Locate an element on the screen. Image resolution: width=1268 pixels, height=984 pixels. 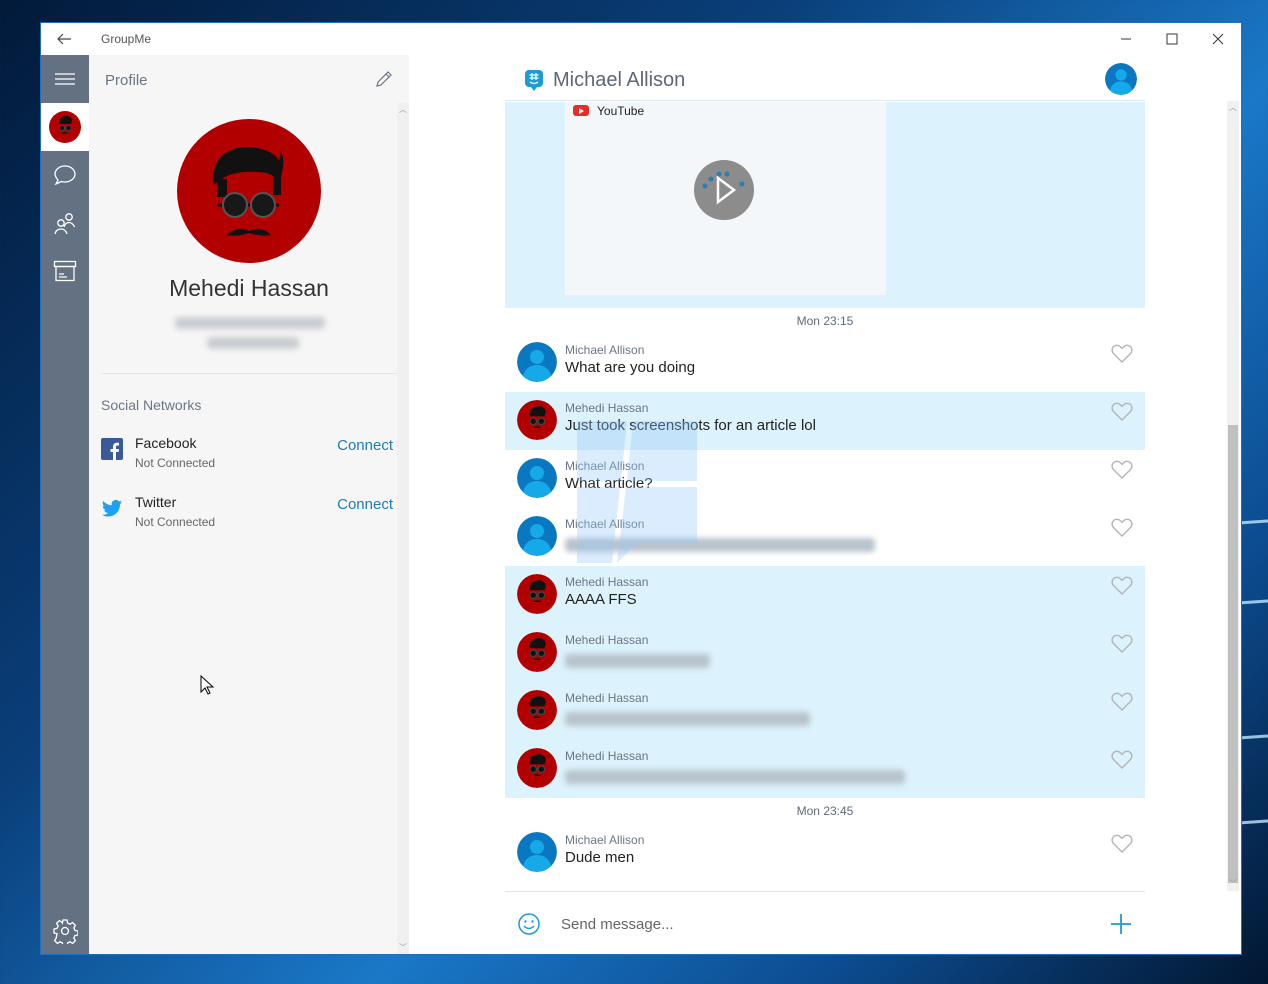
maximize-button is located at coordinates (1172, 39).